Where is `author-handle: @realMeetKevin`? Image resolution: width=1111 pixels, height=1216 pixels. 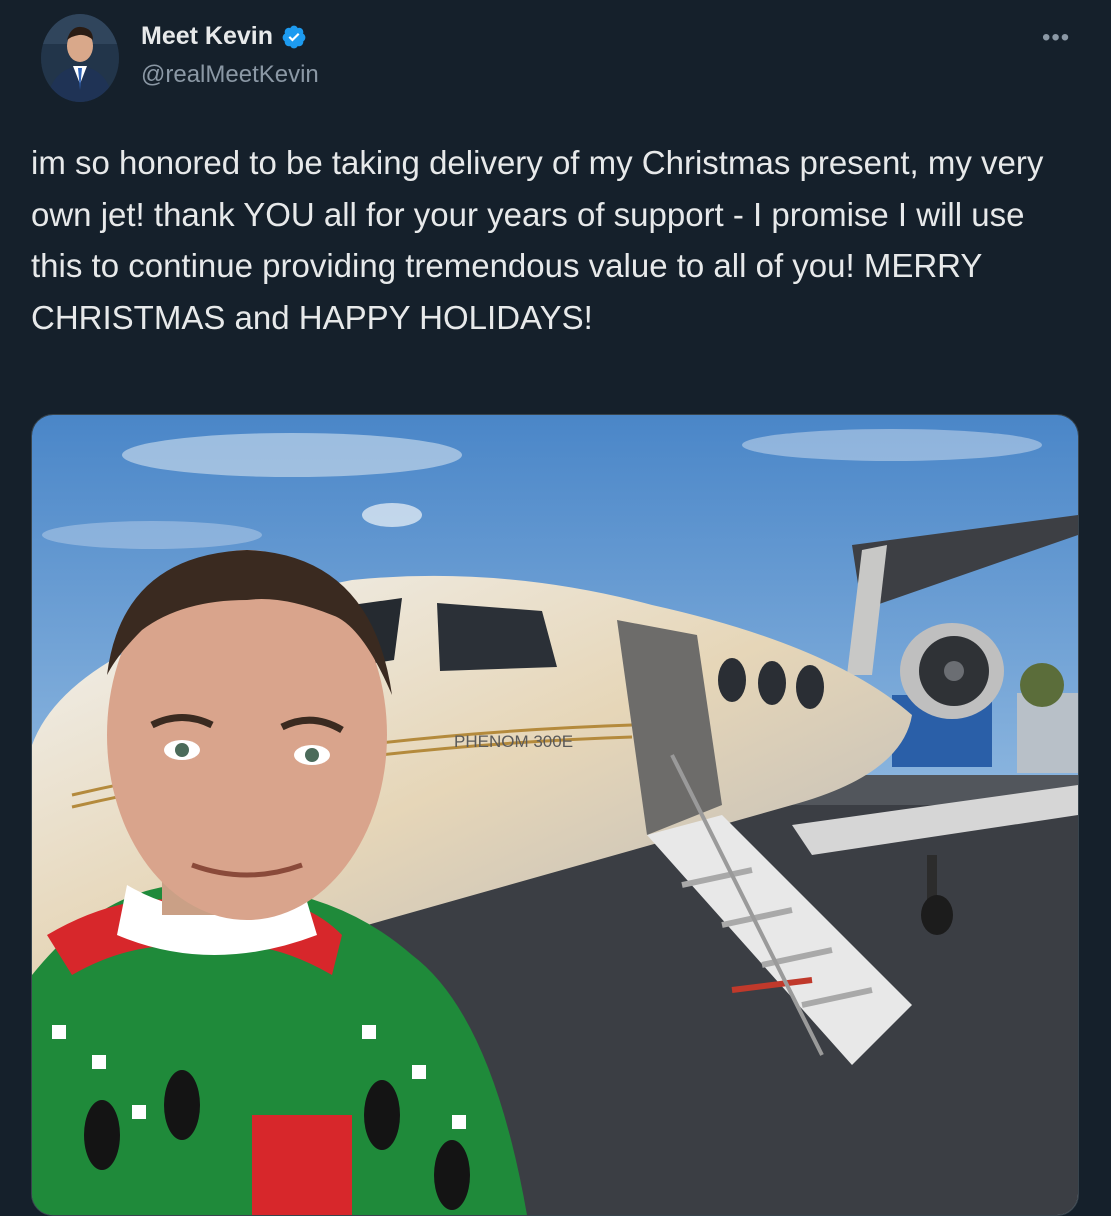 author-handle: @realMeetKevin is located at coordinates (230, 75).